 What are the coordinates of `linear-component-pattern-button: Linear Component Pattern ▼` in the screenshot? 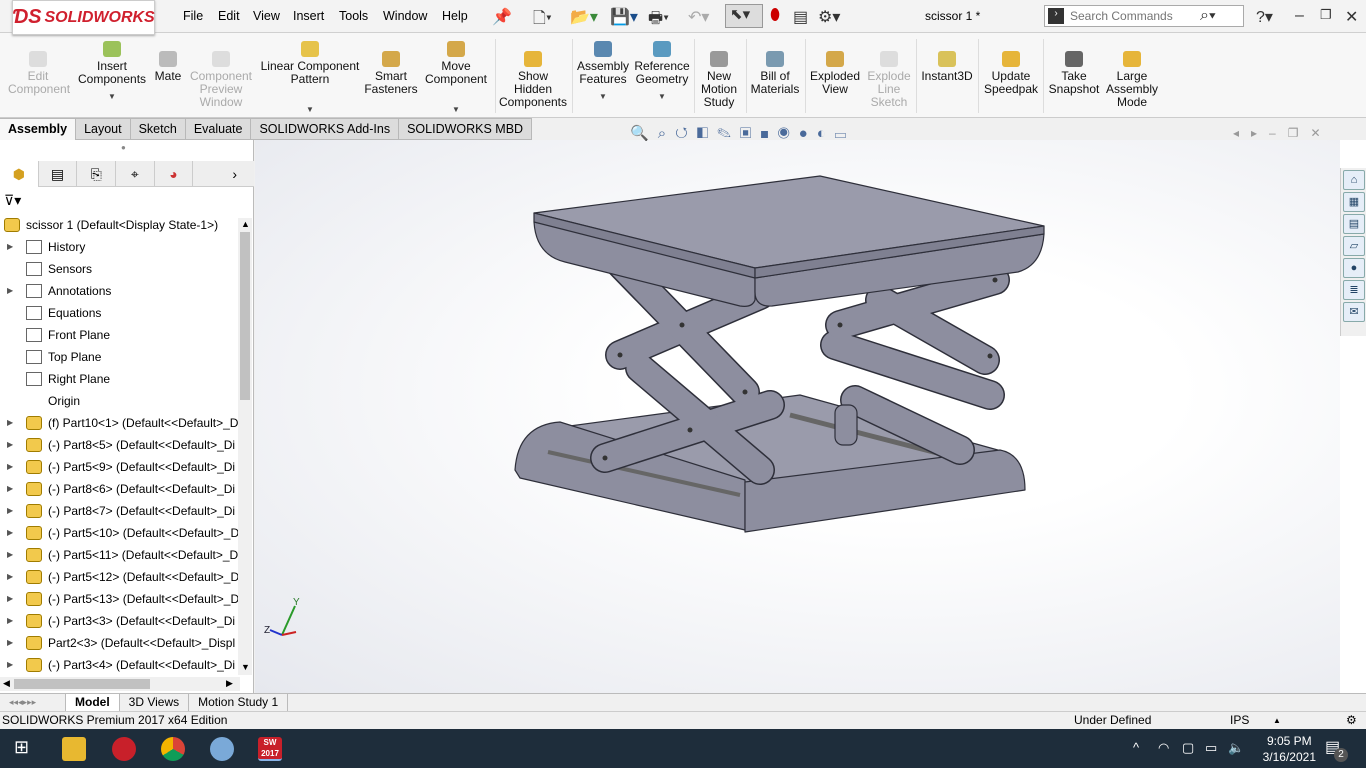 It's located at (310, 78).